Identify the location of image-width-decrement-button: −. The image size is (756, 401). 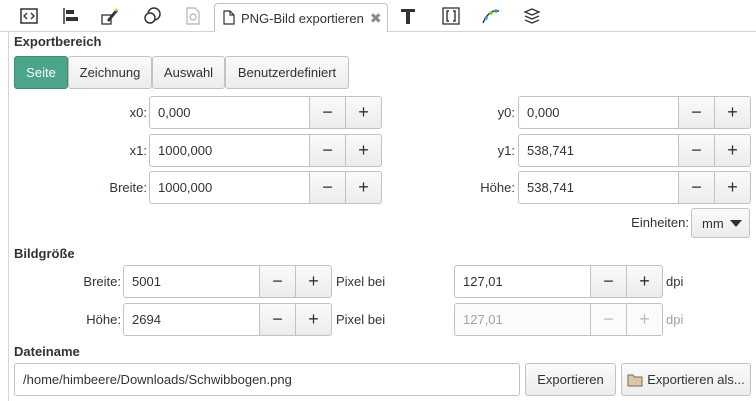
(277, 281).